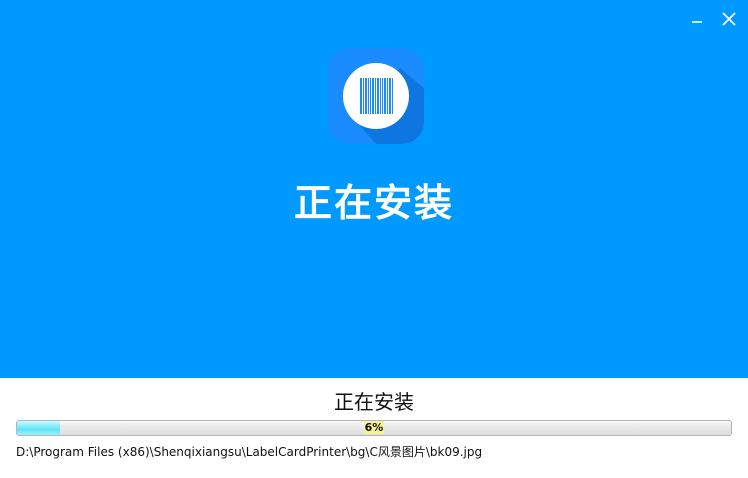  I want to click on progress-label: 6%, so click(374, 427).